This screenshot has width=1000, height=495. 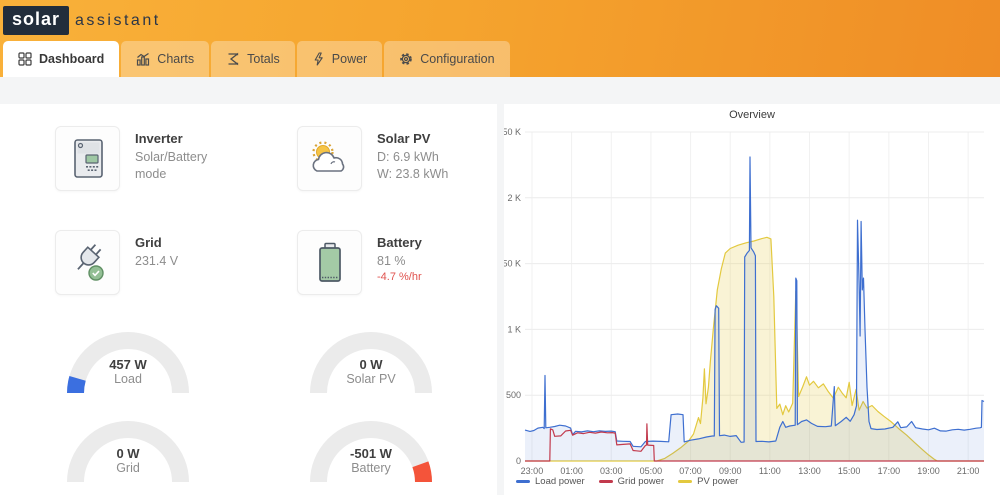 What do you see at coordinates (571, 471) in the screenshot?
I see `svg-text: 01:00` at bounding box center [571, 471].